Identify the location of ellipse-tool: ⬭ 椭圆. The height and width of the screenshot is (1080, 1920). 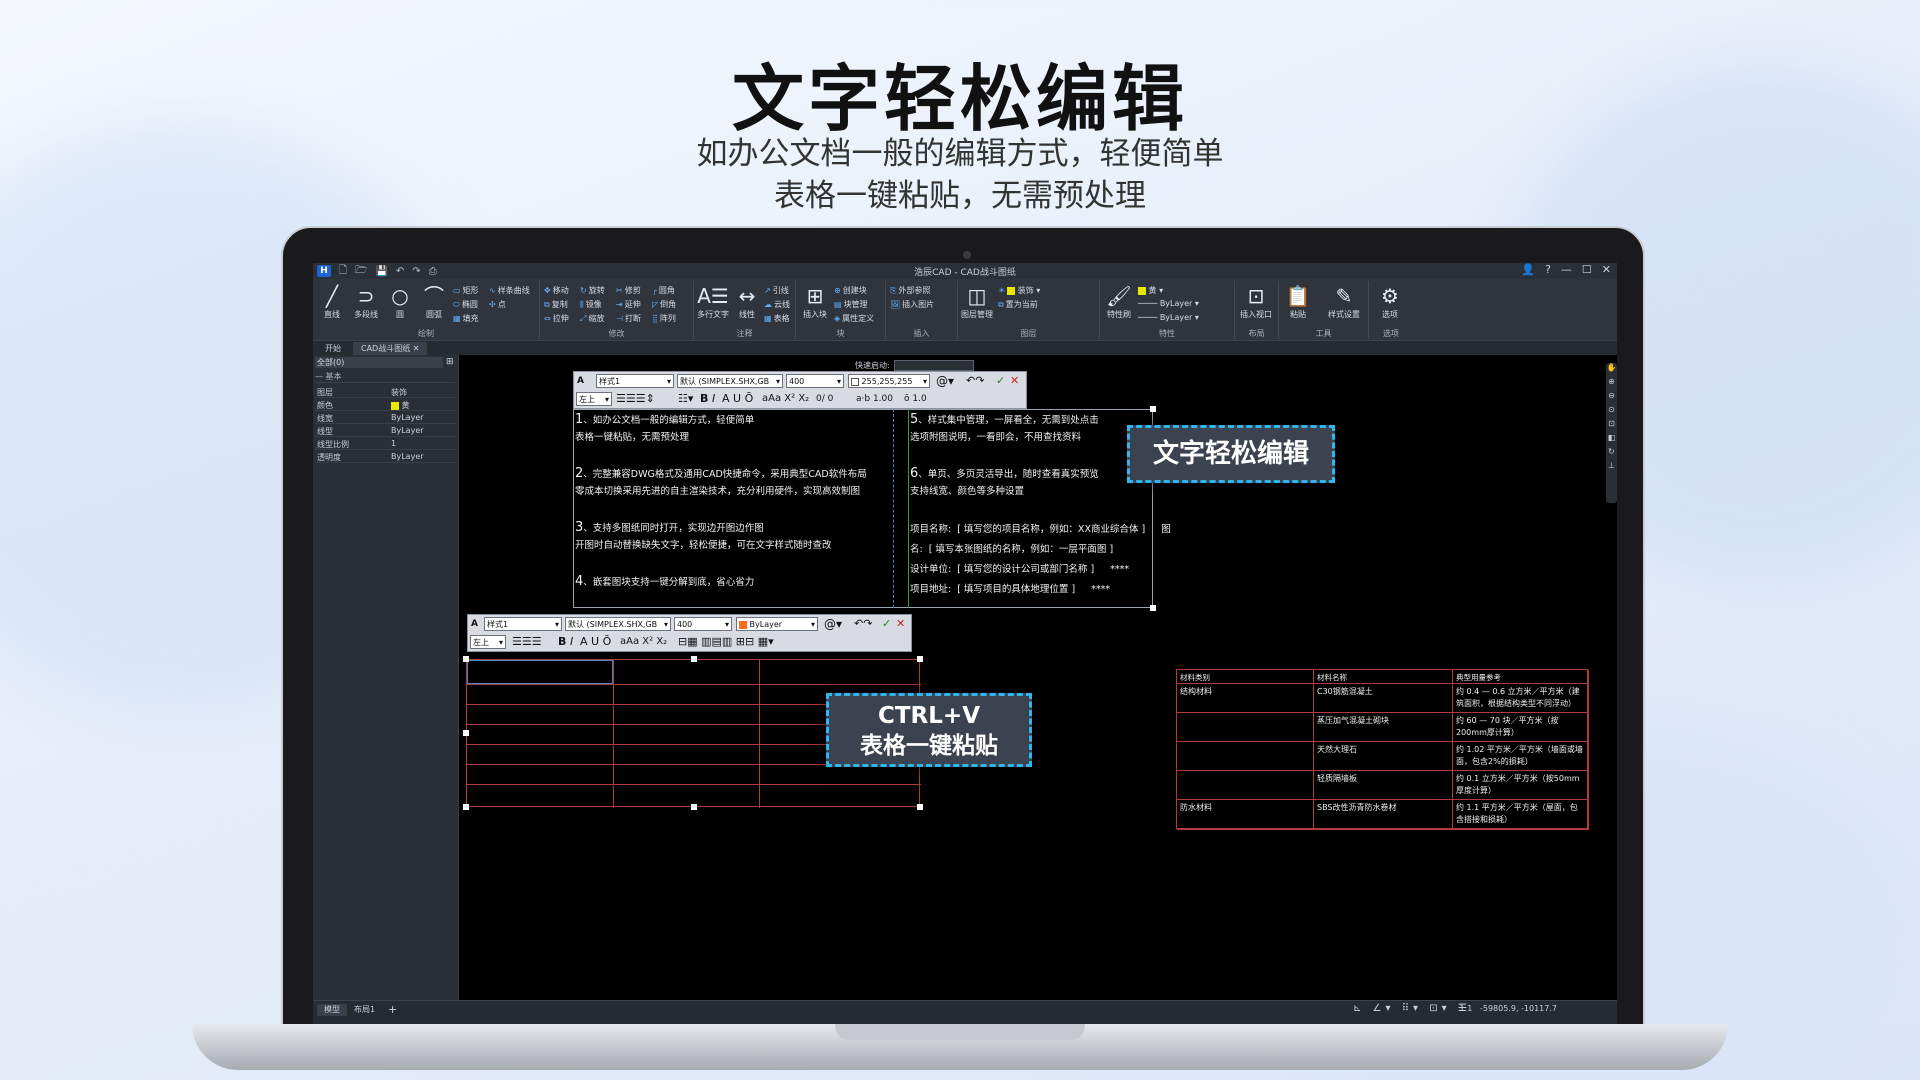
(465, 304).